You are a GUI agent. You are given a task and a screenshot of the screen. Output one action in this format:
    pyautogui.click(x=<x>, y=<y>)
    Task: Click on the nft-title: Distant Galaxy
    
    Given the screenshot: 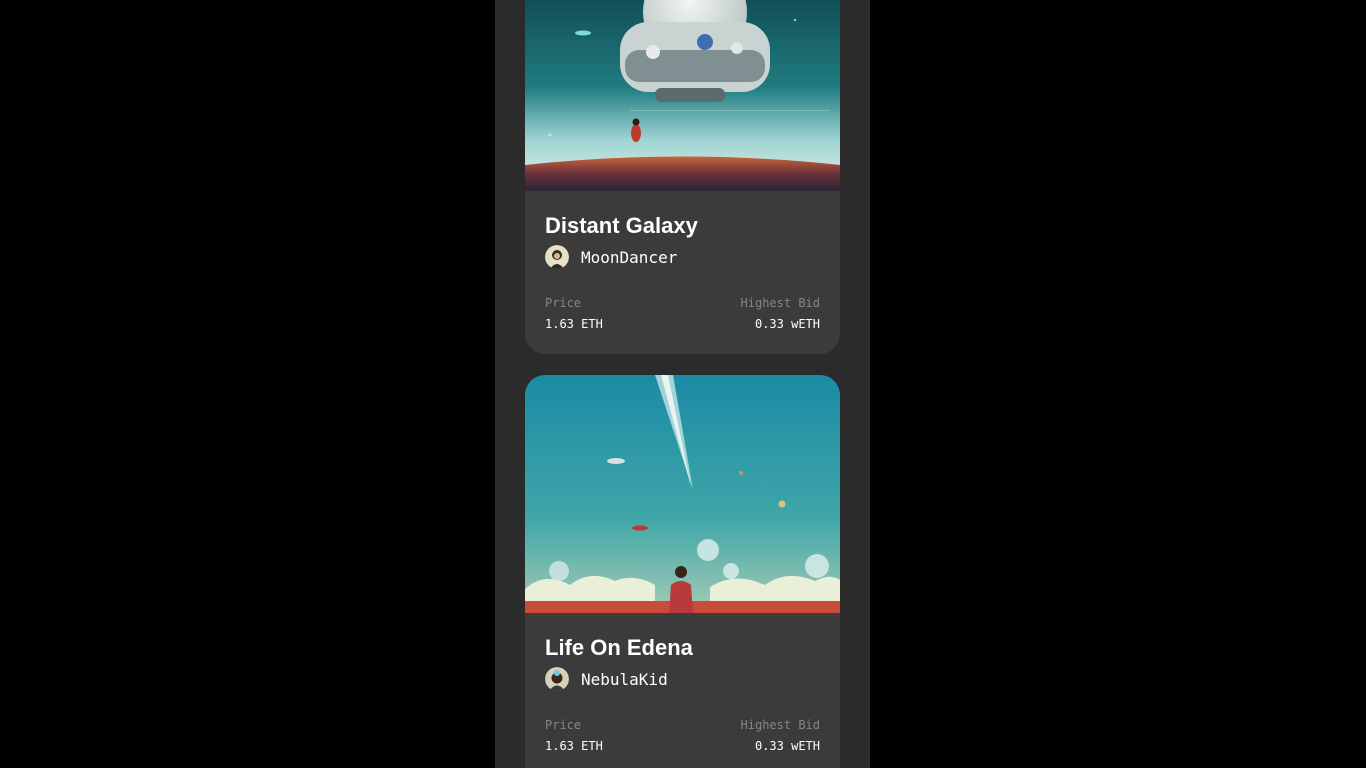 What is the action you would take?
    pyautogui.click(x=621, y=225)
    